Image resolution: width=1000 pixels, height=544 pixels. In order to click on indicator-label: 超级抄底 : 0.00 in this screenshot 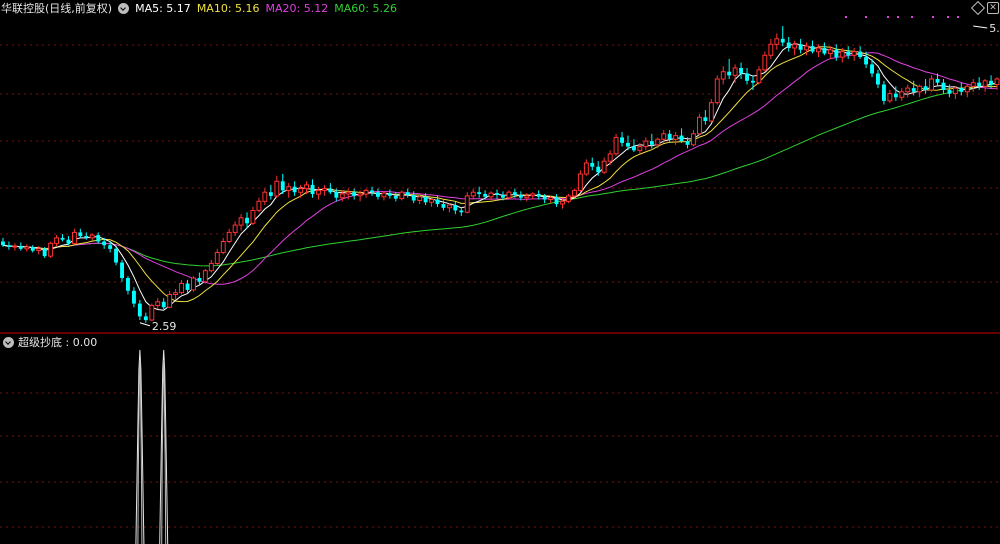, I will do `click(58, 342)`.